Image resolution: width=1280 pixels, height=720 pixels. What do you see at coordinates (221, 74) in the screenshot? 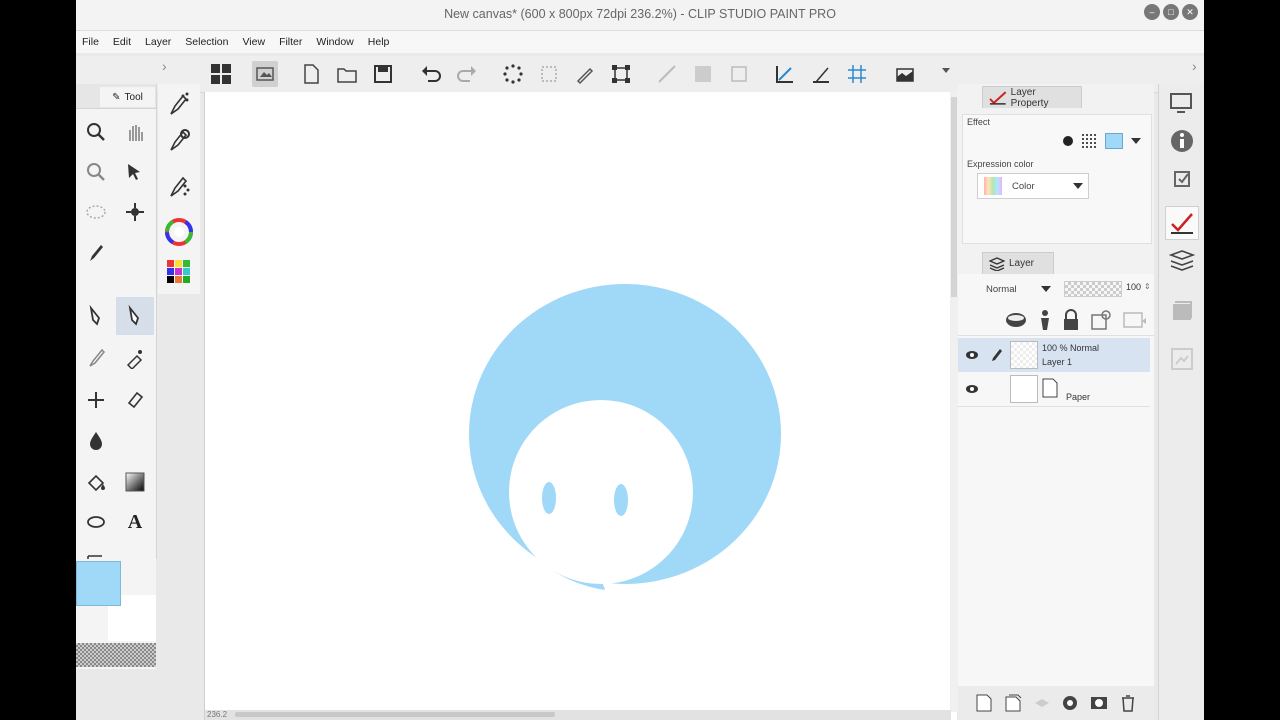
I see `app-menu-button` at bounding box center [221, 74].